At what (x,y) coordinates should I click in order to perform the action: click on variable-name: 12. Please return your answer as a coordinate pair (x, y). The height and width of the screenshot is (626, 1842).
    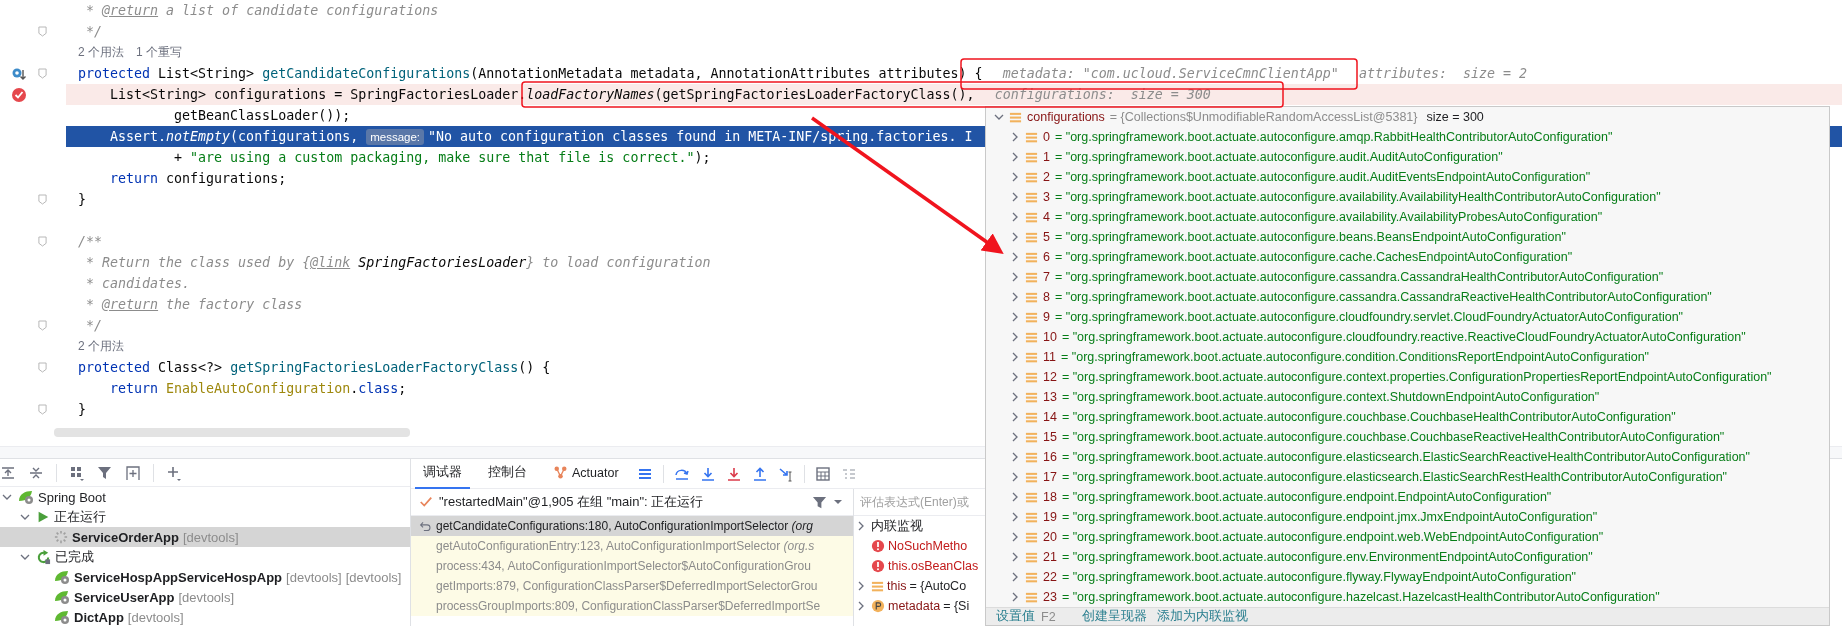
    Looking at the image, I should click on (1050, 377).